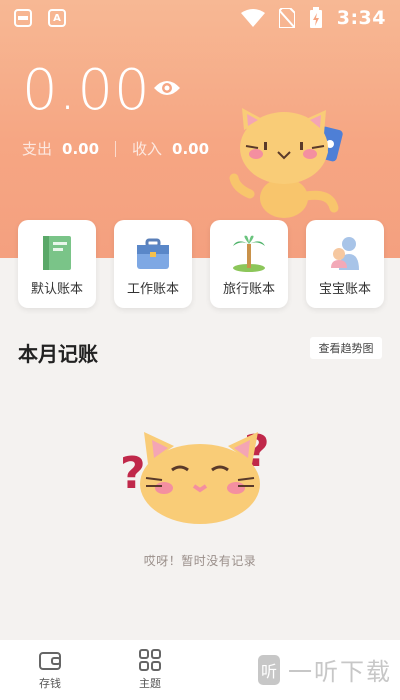  I want to click on income-value: 0.00, so click(191, 148).